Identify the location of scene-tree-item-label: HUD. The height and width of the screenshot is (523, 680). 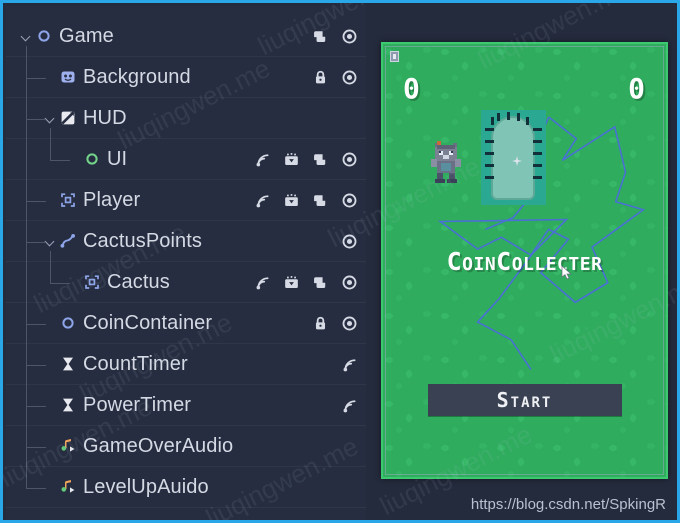
(105, 117).